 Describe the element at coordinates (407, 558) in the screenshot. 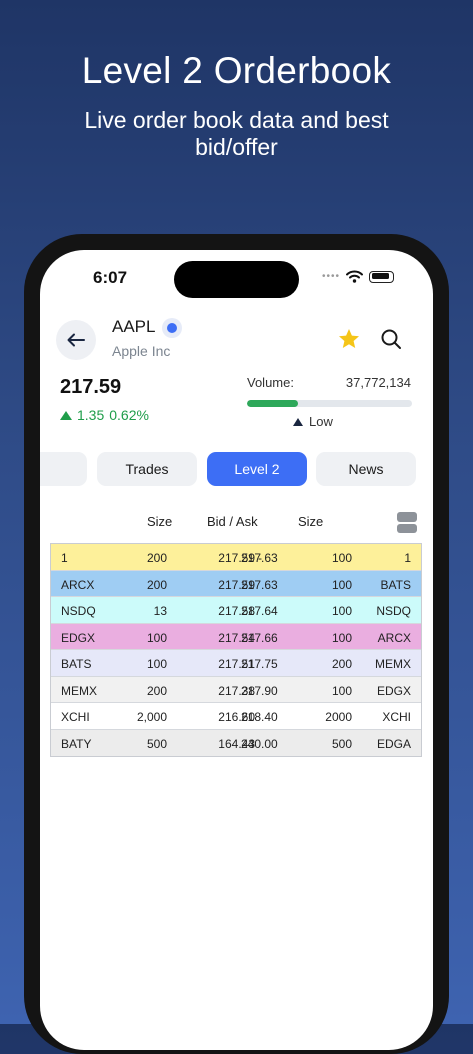

I see `ask-exchange: 1` at that location.